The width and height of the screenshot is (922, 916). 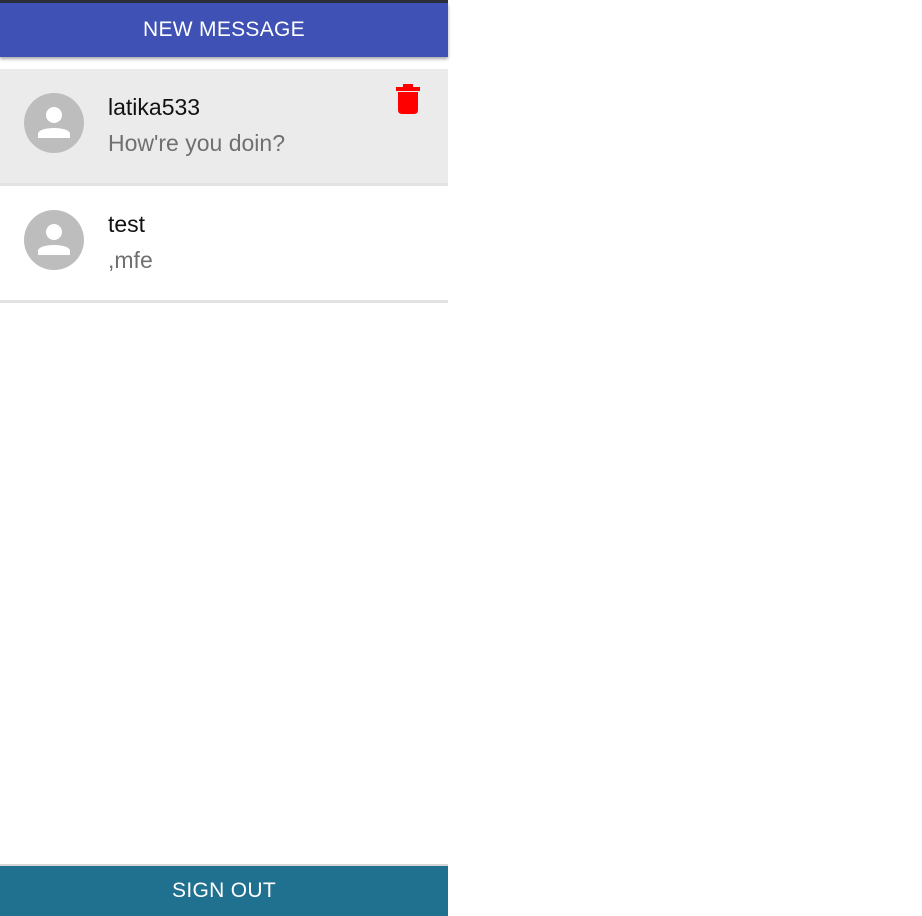 I want to click on sign-out-button: SIGN OUT, so click(x=224, y=890).